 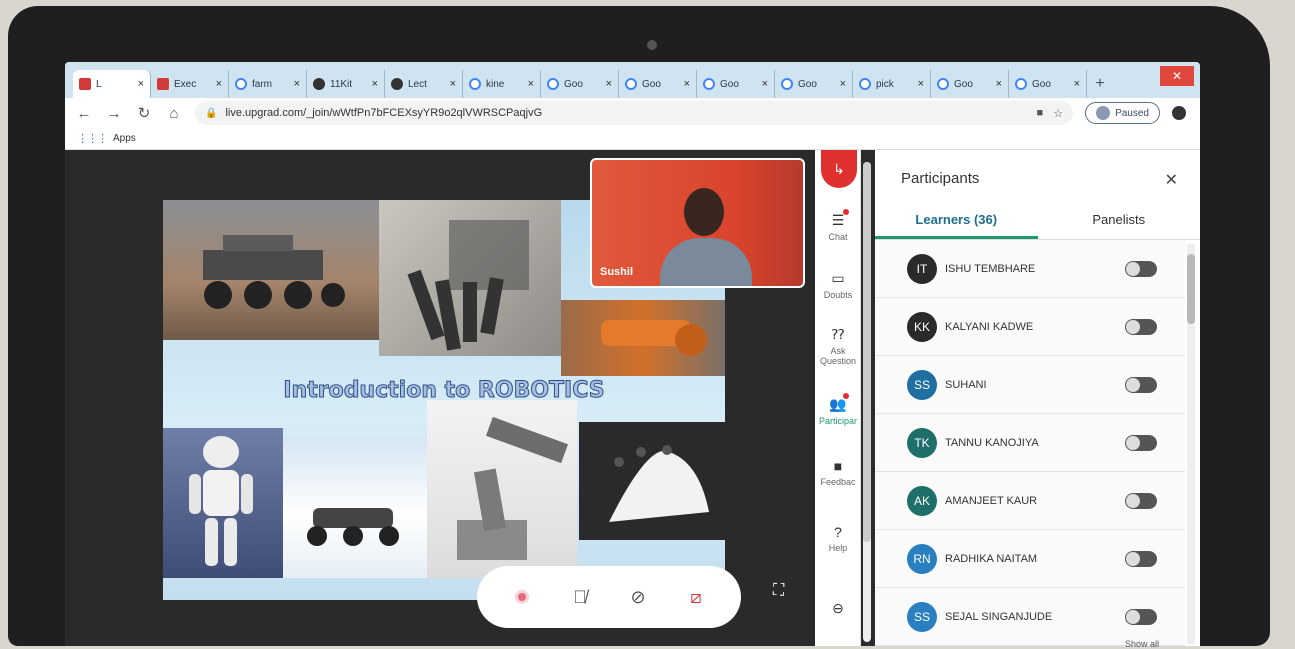 I want to click on learner-name: SEJAL SINGANJUDE, so click(x=999, y=616).